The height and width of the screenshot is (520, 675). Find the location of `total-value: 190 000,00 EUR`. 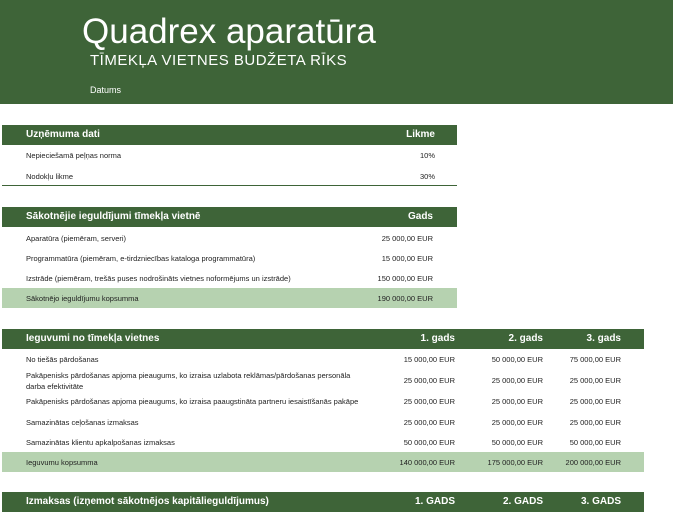

total-value: 190 000,00 EUR is located at coordinates (405, 298).